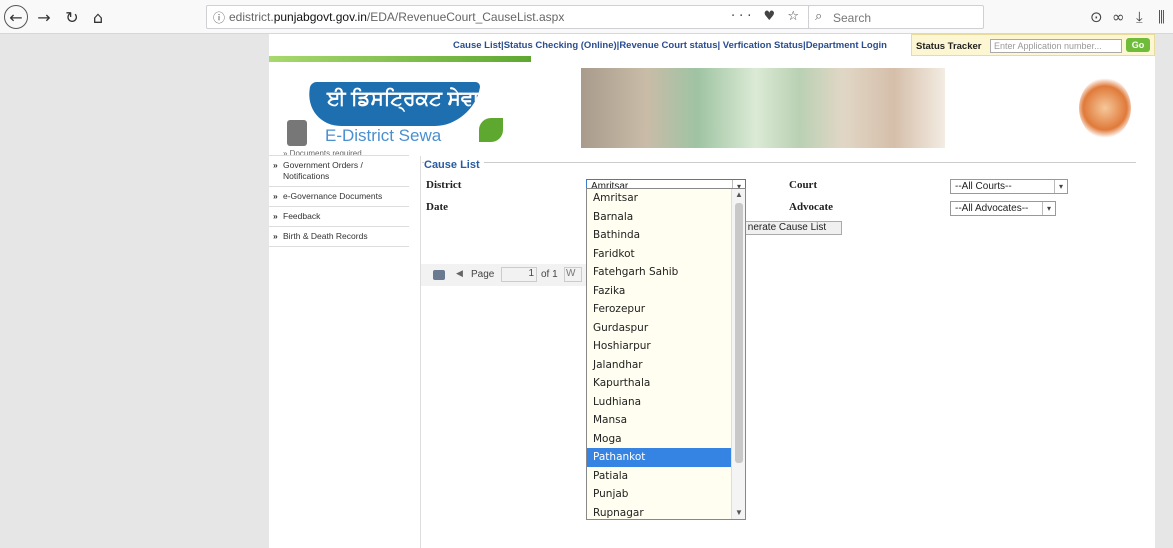  I want to click on scrollbar-thumb, so click(739, 333).